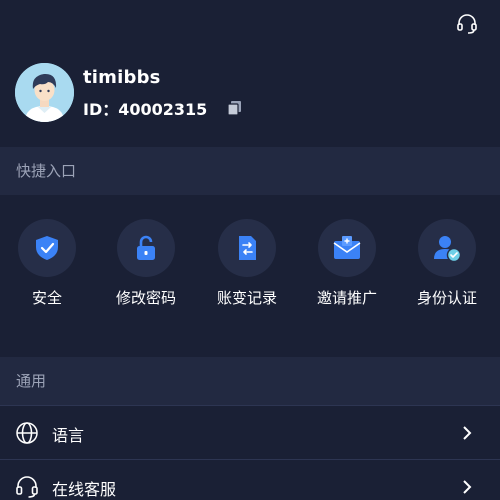 The height and width of the screenshot is (500, 500). What do you see at coordinates (46, 298) in the screenshot?
I see `quick-item-label: 安全` at bounding box center [46, 298].